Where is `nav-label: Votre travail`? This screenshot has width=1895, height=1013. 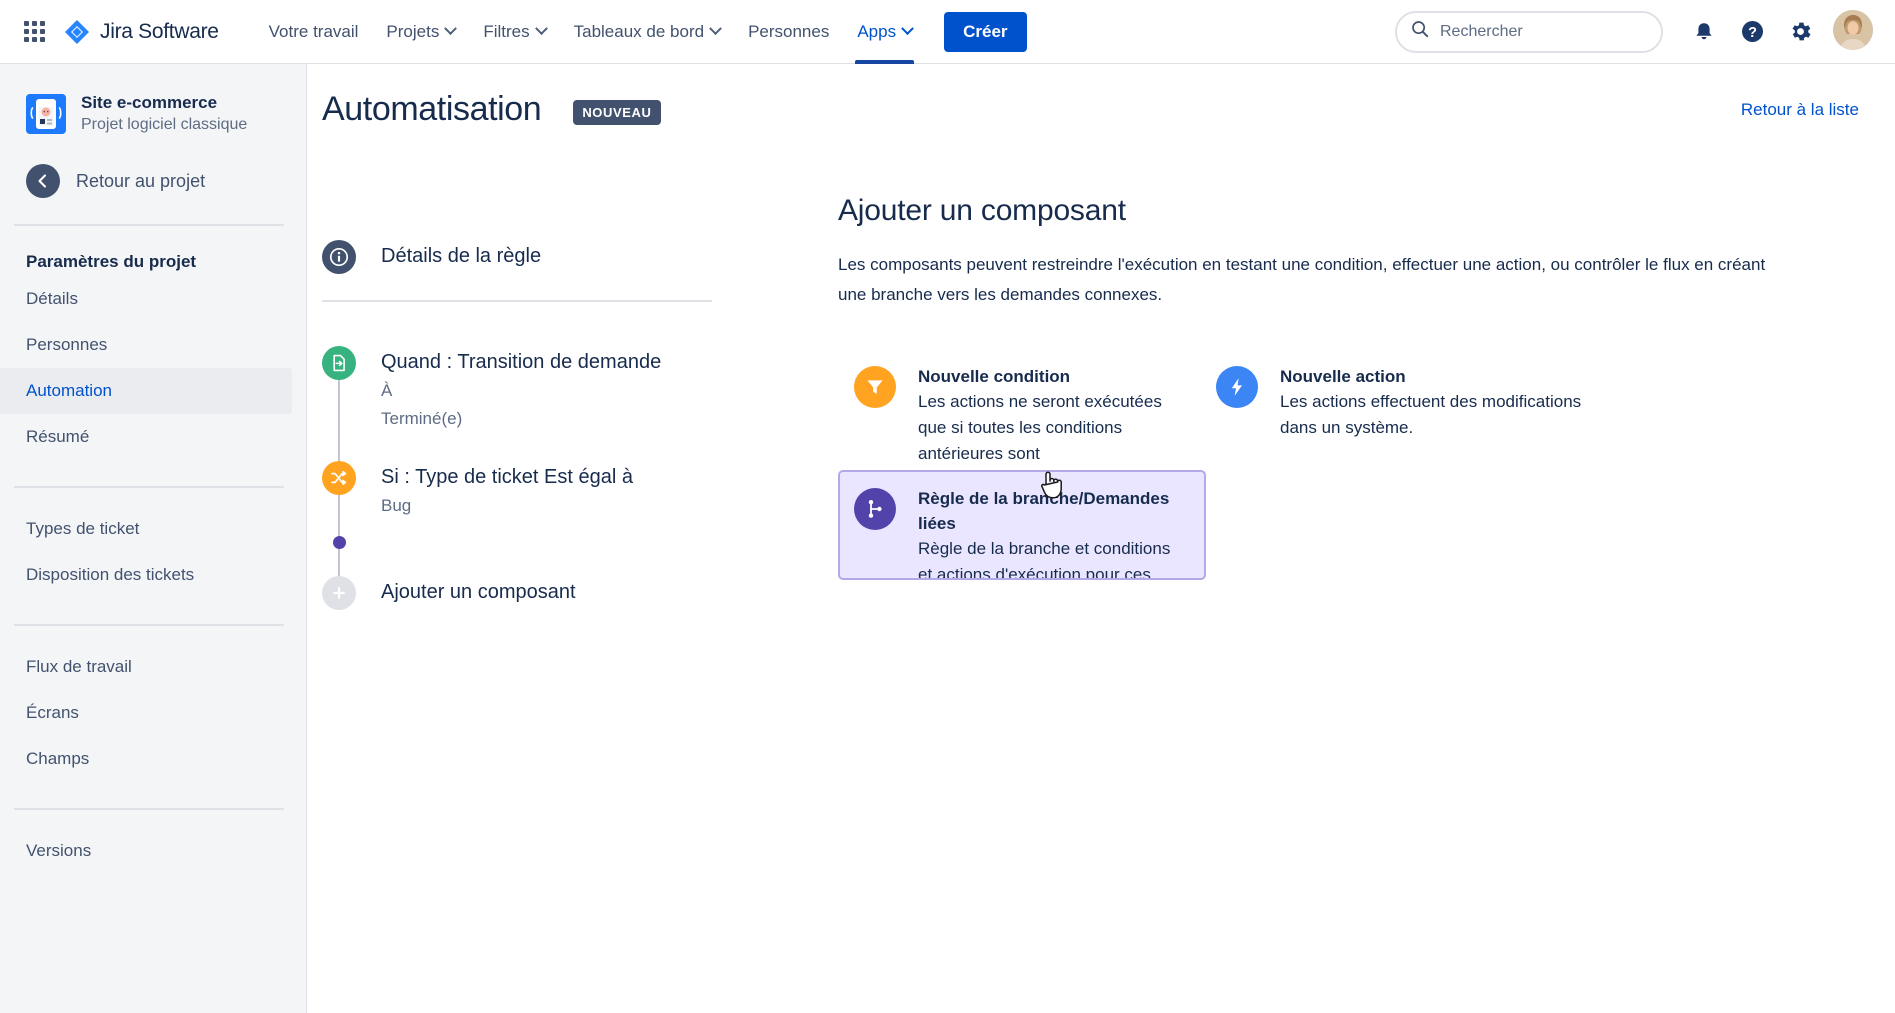 nav-label: Votre travail is located at coordinates (313, 31).